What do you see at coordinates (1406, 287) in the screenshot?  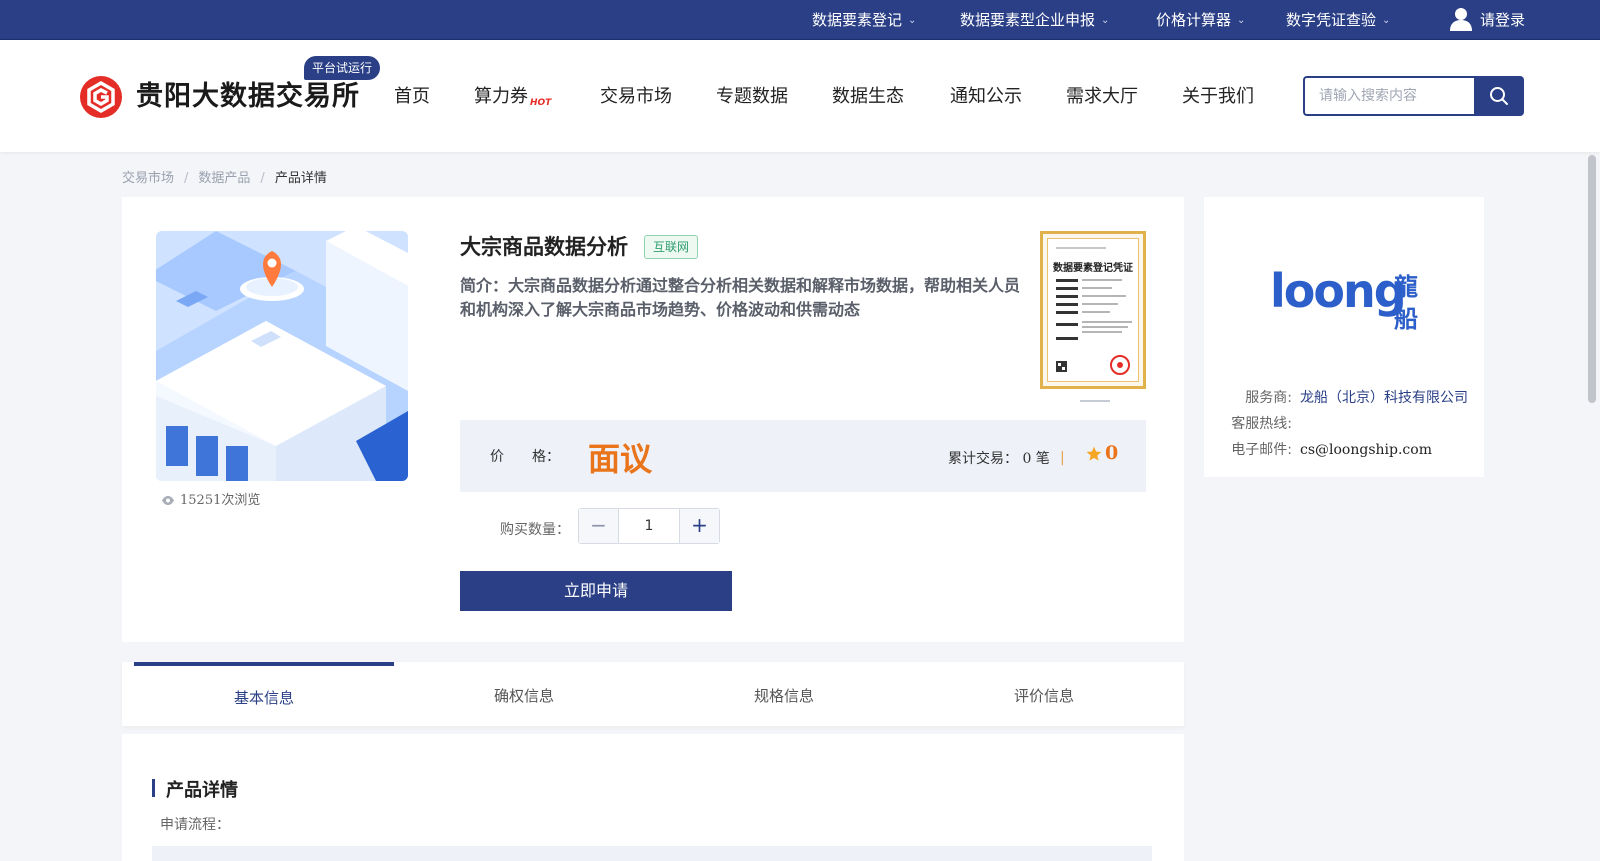 I see `vendor-logo-cn-top: 龍` at bounding box center [1406, 287].